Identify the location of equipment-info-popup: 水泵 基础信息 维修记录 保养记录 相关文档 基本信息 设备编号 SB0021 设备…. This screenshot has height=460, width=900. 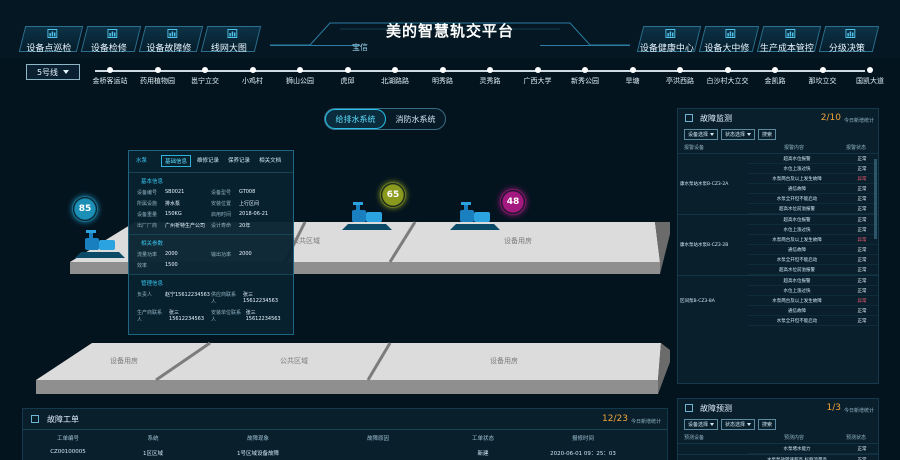
(211, 242).